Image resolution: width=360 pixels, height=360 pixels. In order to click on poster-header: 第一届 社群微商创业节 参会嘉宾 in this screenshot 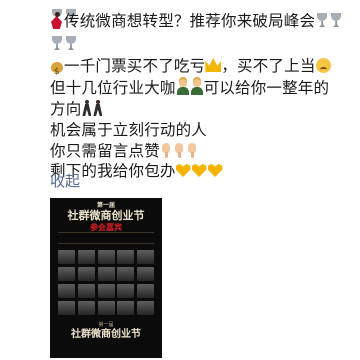, I will do `click(106, 217)`.